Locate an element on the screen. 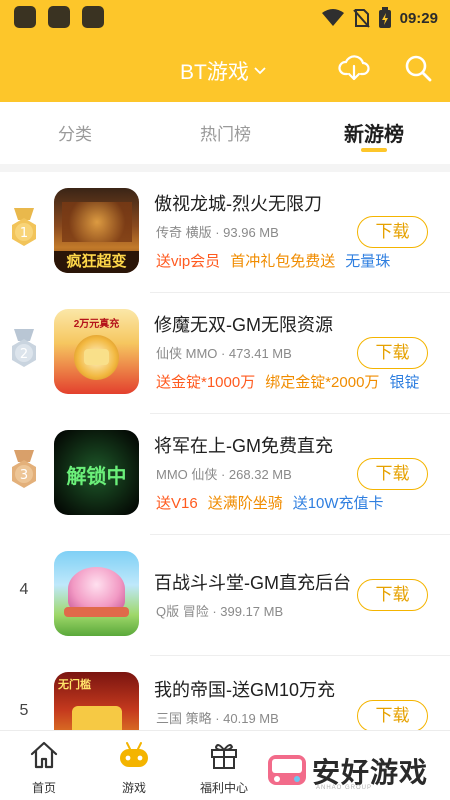 Image resolution: width=450 pixels, height=800 pixels. rank-number: 5 is located at coordinates (24, 710).